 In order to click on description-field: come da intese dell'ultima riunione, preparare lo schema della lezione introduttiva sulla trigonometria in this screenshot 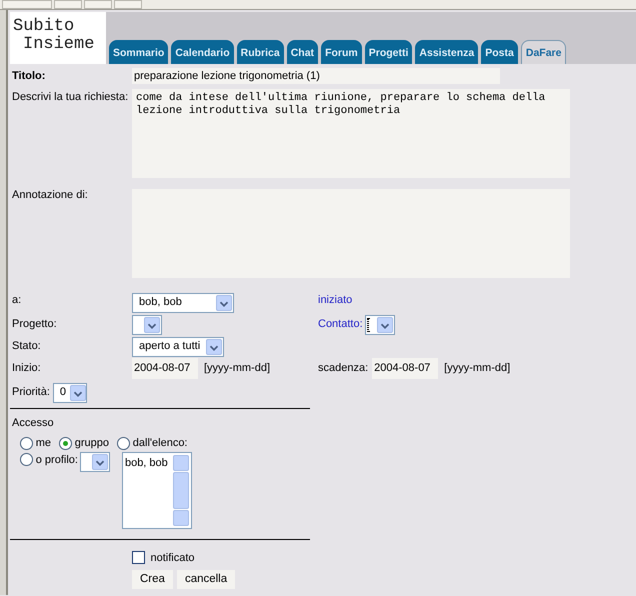, I will do `click(351, 133)`.